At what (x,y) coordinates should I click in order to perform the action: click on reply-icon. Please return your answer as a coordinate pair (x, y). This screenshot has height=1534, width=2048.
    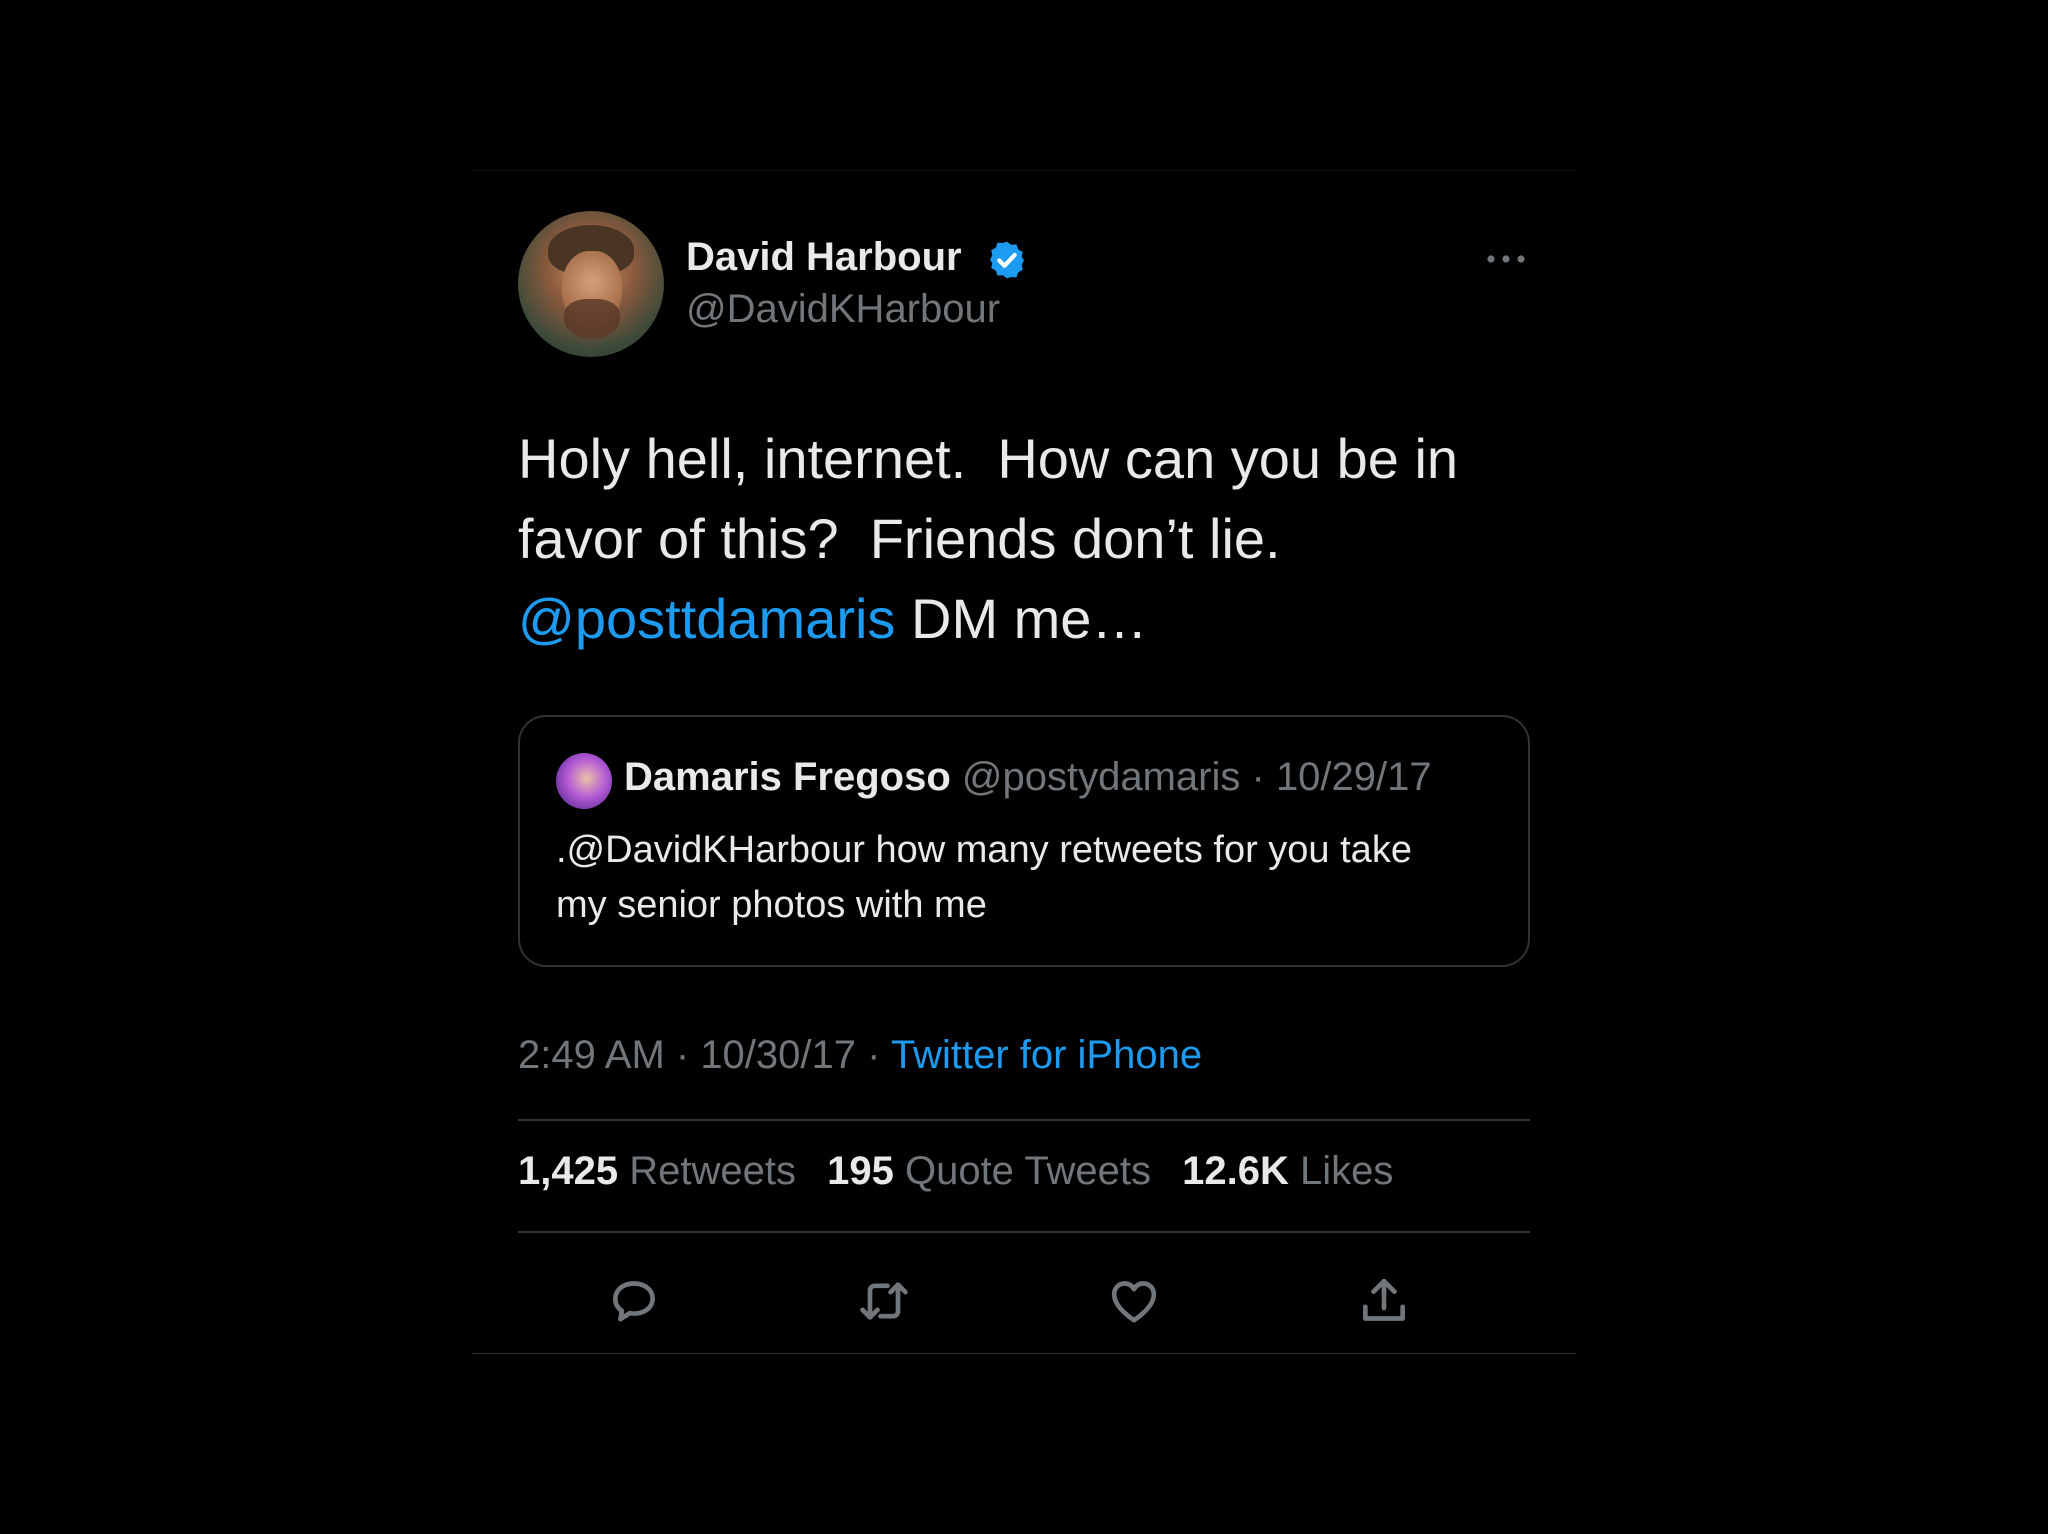
    Looking at the image, I should click on (634, 1301).